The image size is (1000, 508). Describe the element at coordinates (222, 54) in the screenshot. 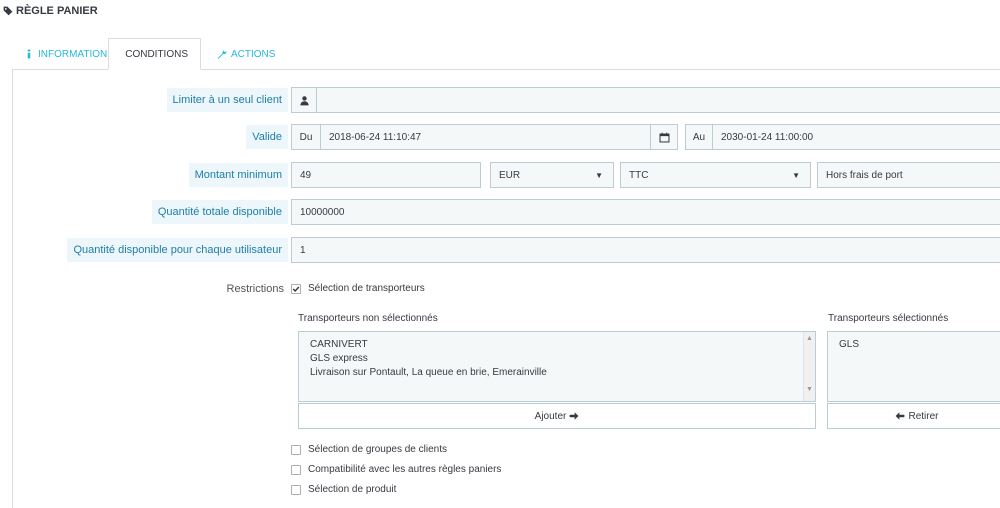

I see `wrench-icon` at that location.